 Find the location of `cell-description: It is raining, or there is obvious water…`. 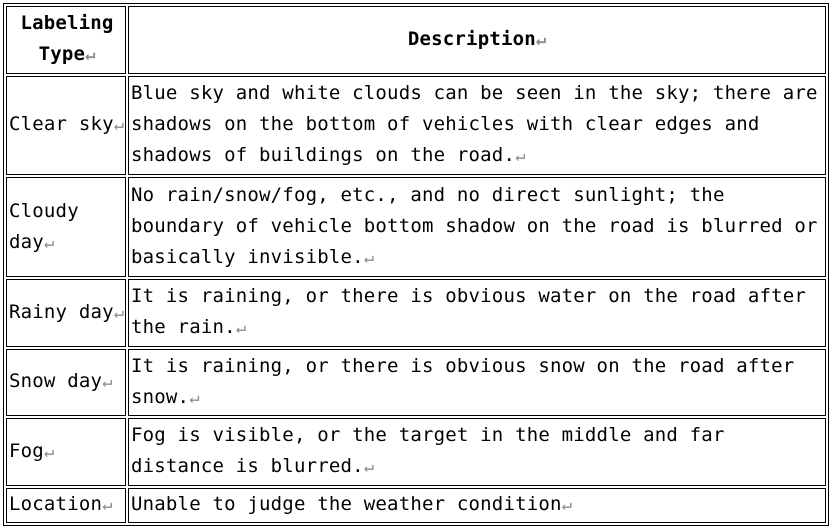

cell-description: It is raining, or there is obvious water… is located at coordinates (477, 313).